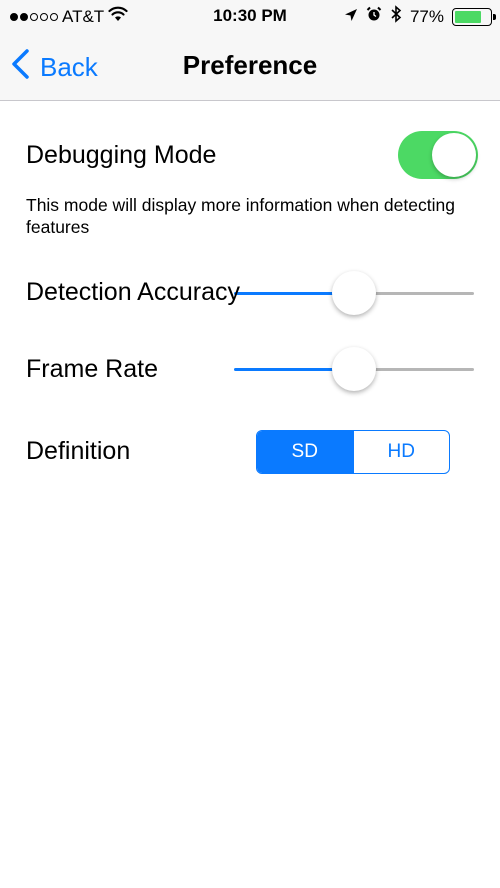  What do you see at coordinates (494, 16) in the screenshot?
I see `battery-nub` at bounding box center [494, 16].